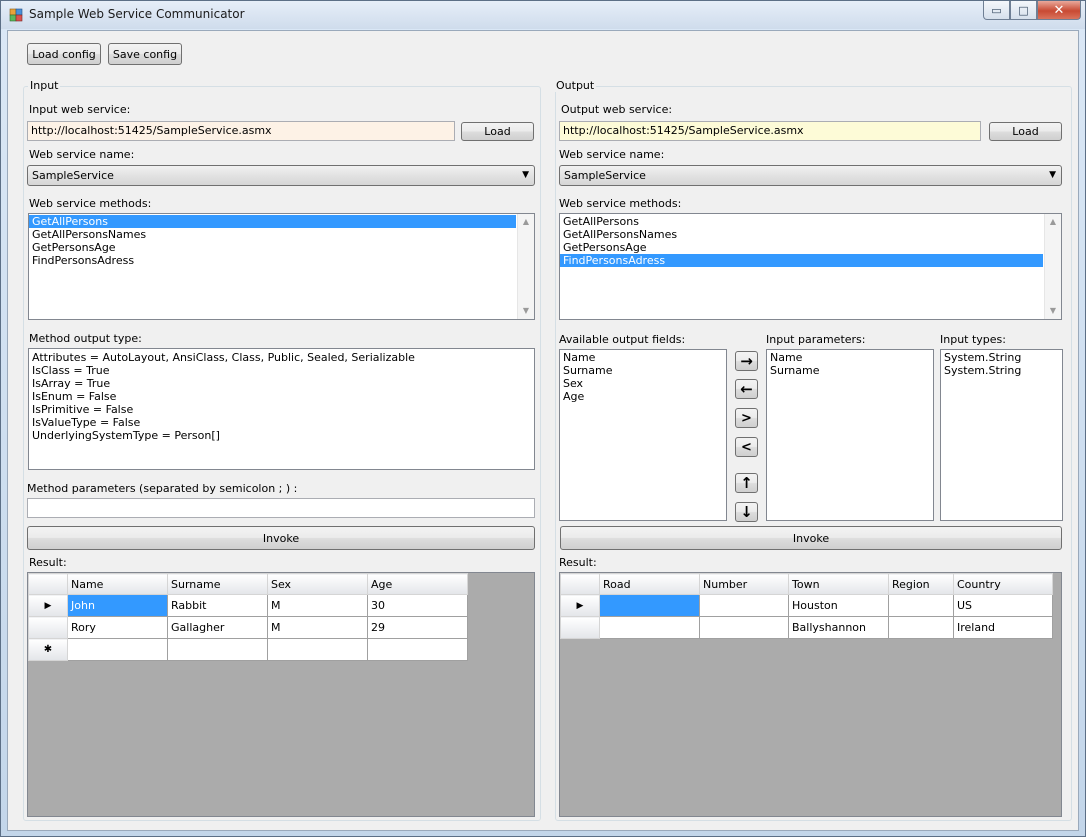  What do you see at coordinates (838, 584) in the screenshot?
I see `column-header: Town` at bounding box center [838, 584].